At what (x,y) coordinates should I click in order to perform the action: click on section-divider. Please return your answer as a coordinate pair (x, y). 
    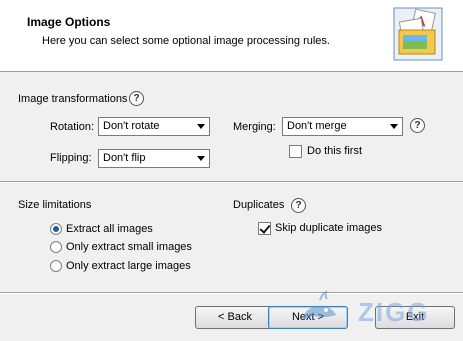
    Looking at the image, I should click on (231, 182).